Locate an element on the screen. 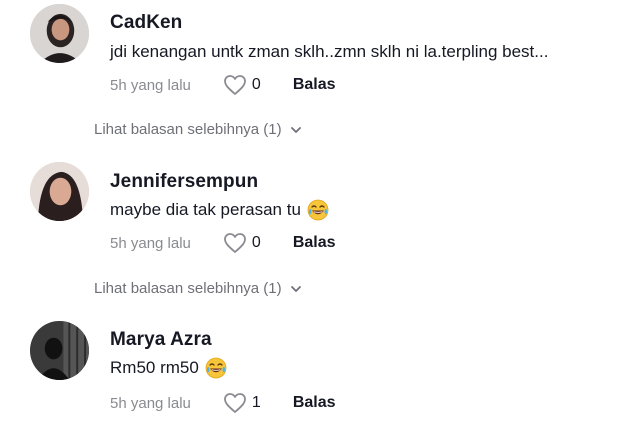 The height and width of the screenshot is (428, 624). comment-text: maybe dia tak perasan tu is located at coordinates (219, 210).